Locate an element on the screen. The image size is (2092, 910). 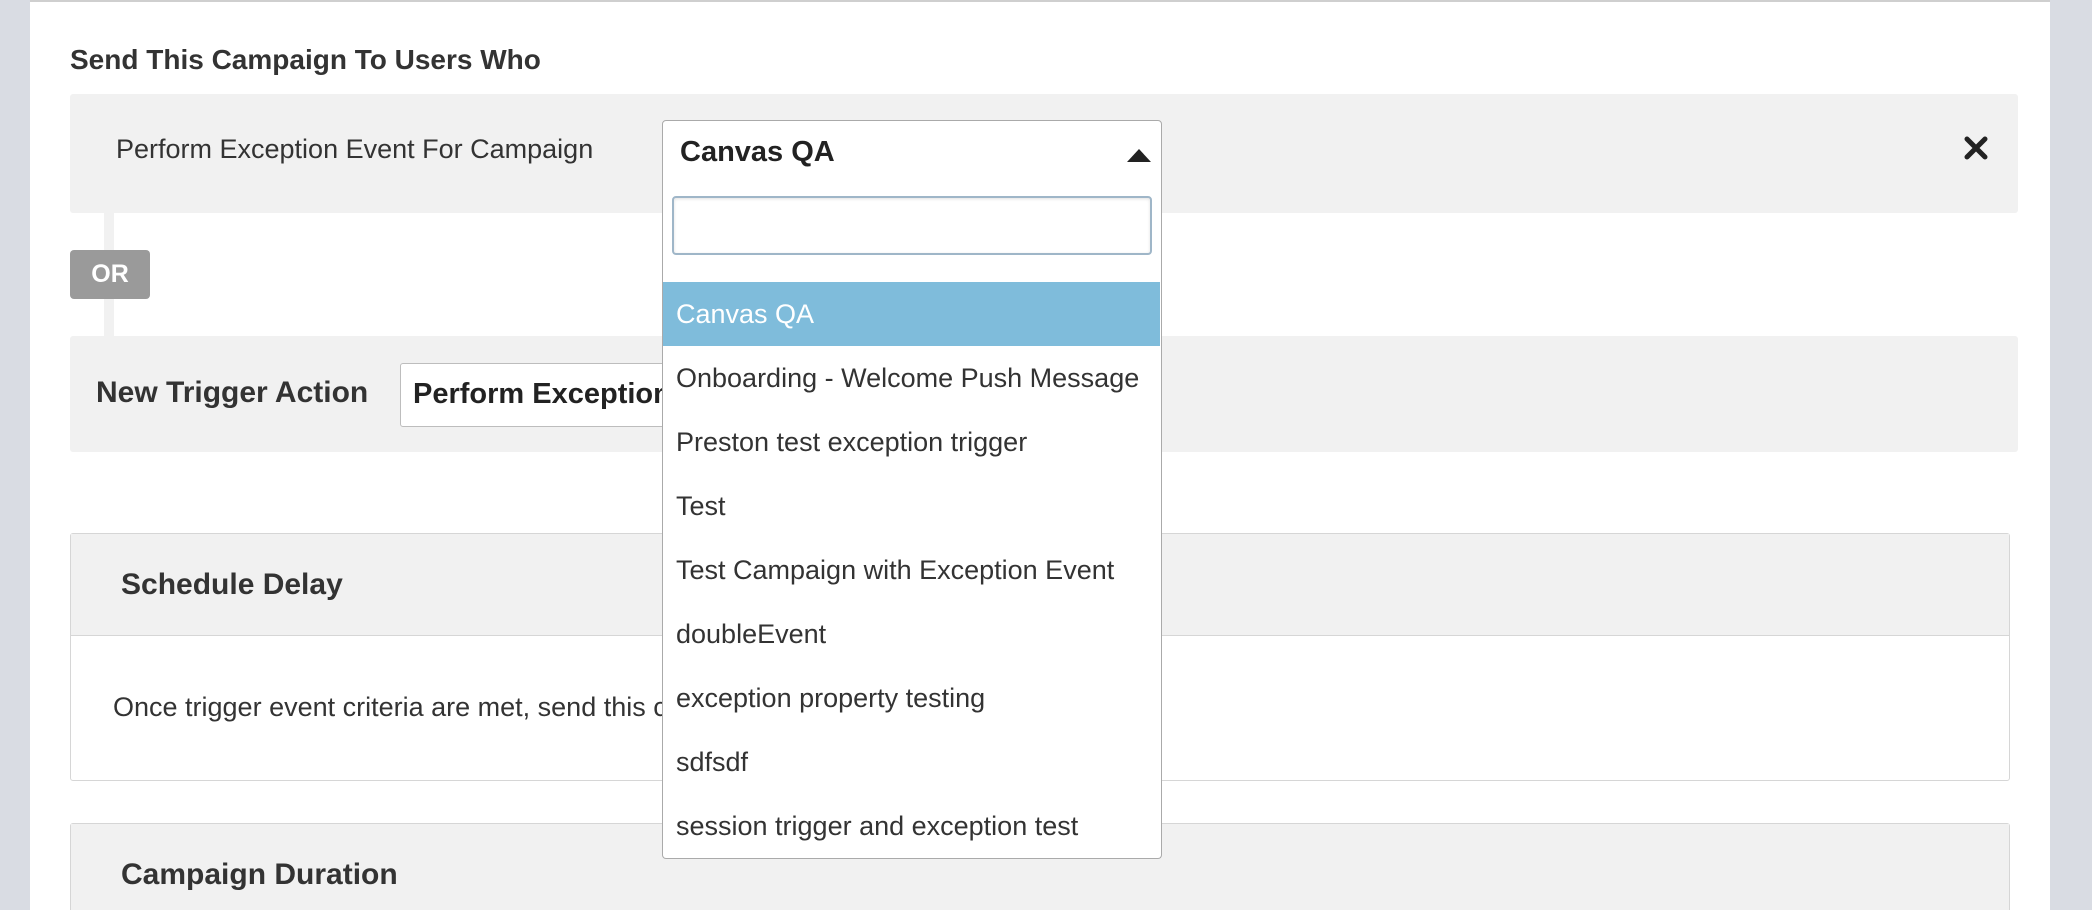
campaign-option: Test Campaign with Exception Event is located at coordinates (911, 570).